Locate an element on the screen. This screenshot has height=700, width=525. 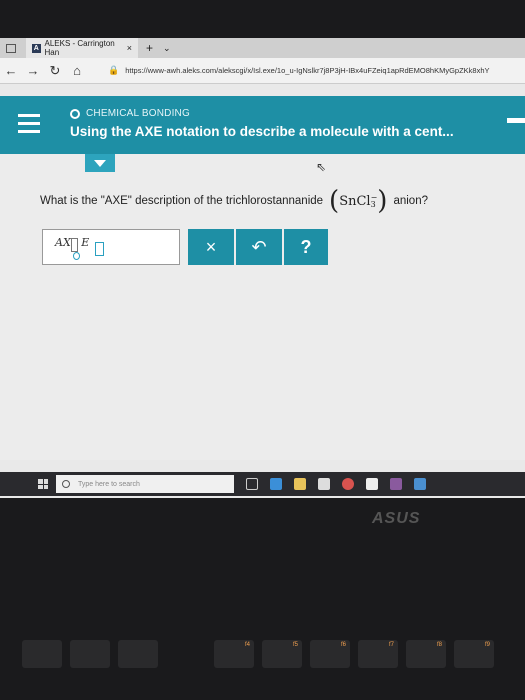
topic-label: CHEMICAL BONDING is located at coordinates (130, 113).